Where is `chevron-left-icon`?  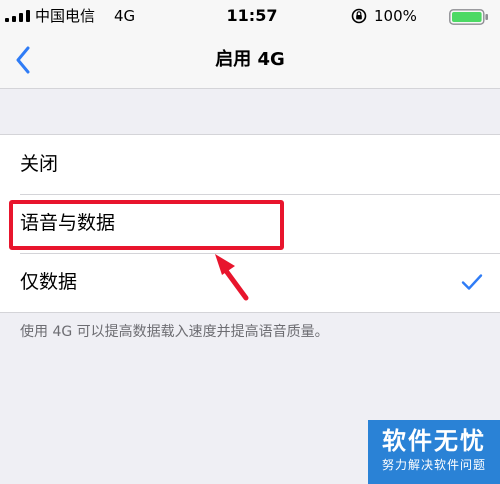
chevron-left-icon is located at coordinates (23, 60).